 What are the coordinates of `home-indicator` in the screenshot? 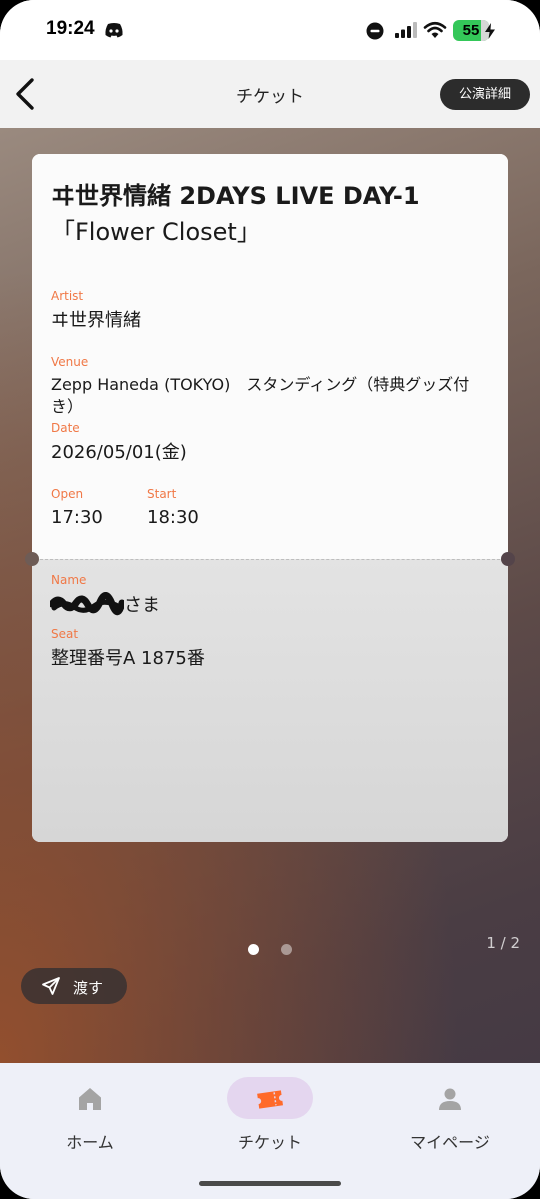 It's located at (270, 1183).